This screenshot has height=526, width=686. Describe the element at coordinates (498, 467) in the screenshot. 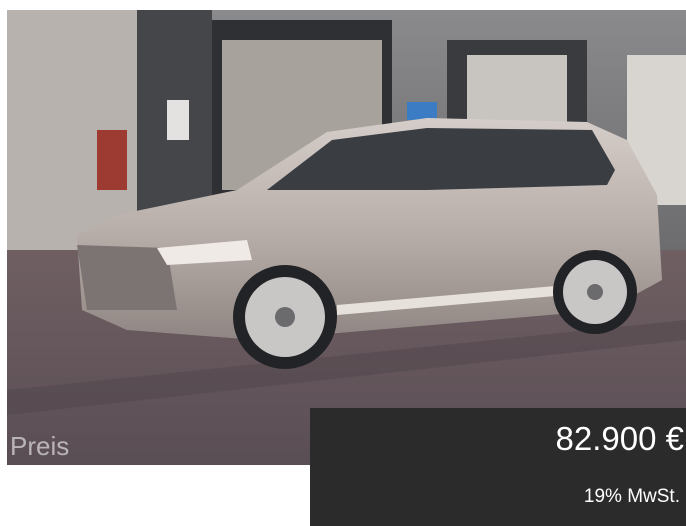

I see `price-panel: 82.900 € 19% MwSt.` at that location.